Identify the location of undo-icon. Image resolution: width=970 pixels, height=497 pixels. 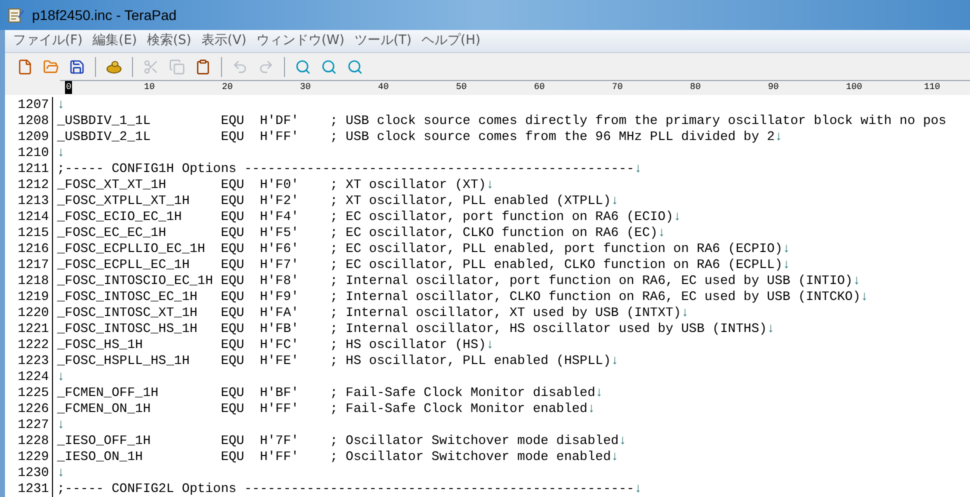
(240, 66).